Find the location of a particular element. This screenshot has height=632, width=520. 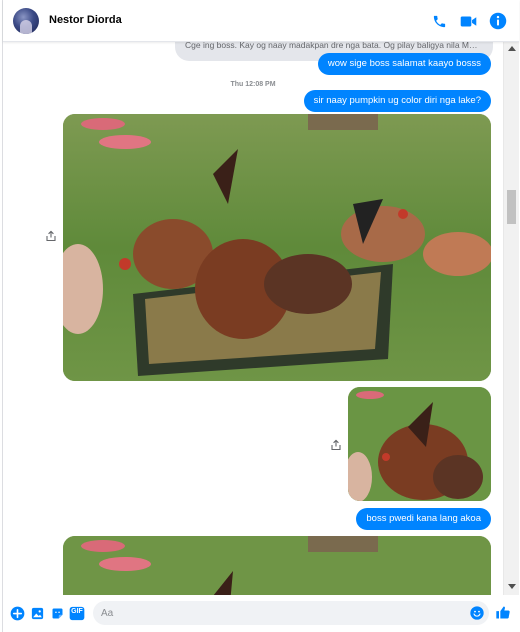

sticker-icon is located at coordinates (57, 613).